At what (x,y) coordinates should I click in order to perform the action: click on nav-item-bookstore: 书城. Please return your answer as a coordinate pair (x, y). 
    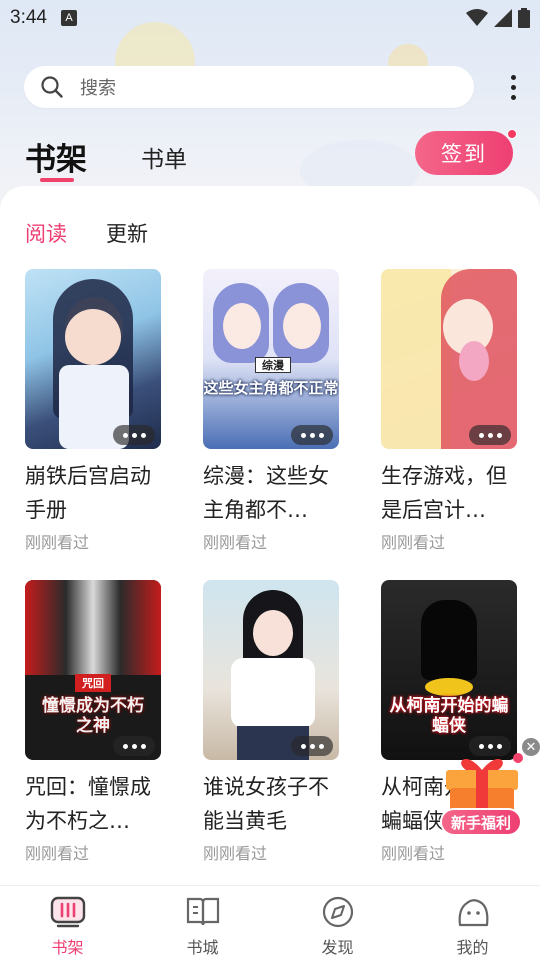
    Looking at the image, I should click on (202, 923).